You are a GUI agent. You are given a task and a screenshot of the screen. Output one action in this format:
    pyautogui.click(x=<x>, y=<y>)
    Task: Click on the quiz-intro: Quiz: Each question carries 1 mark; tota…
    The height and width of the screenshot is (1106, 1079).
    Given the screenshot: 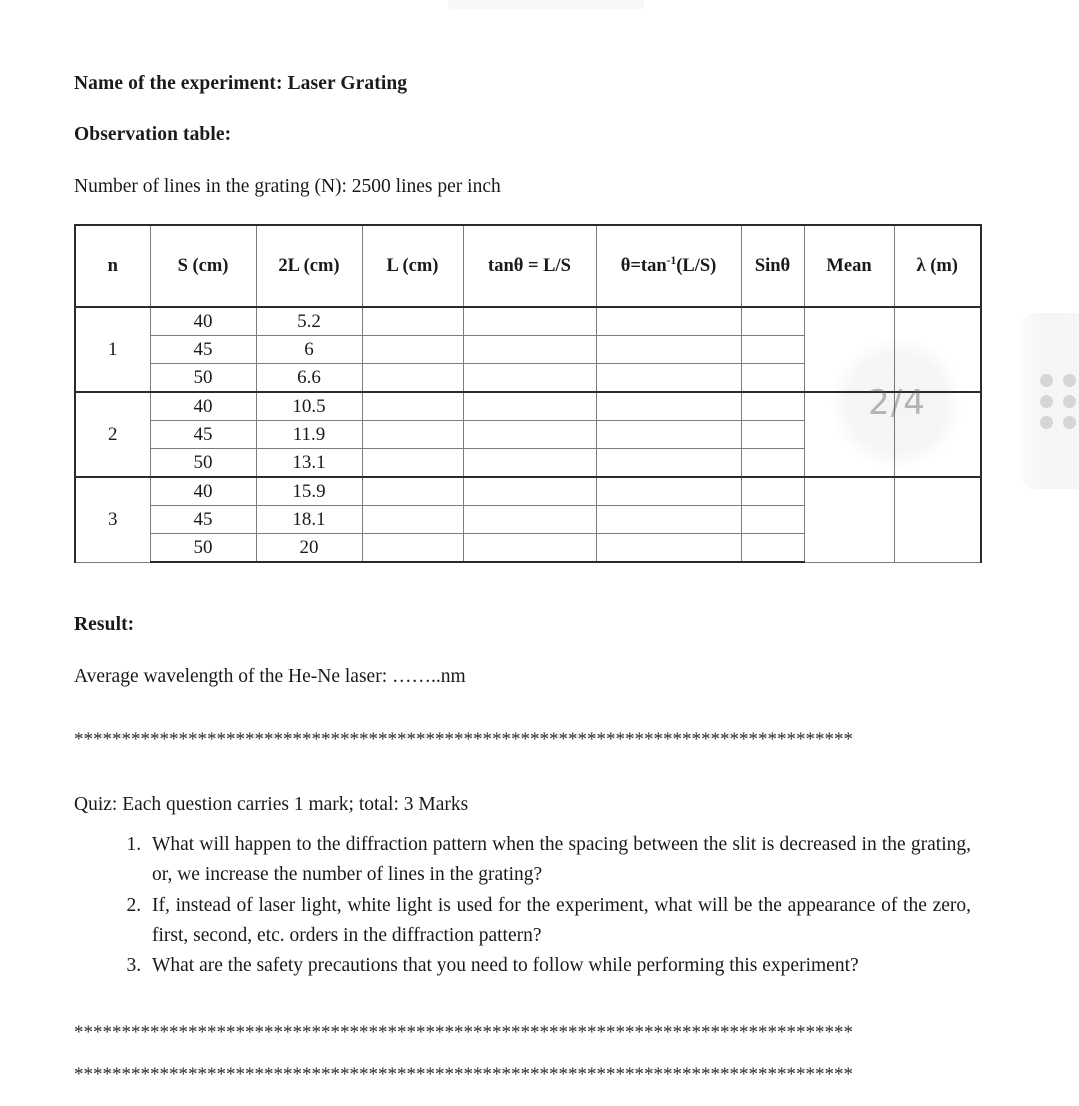 What is the action you would take?
    pyautogui.click(x=271, y=804)
    